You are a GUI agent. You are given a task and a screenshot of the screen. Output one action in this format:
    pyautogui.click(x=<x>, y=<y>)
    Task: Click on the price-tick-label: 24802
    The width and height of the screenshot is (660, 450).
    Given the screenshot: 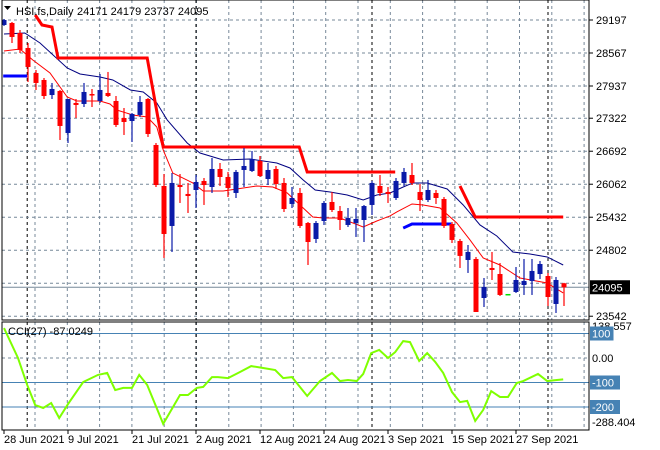 What is the action you would take?
    pyautogui.click(x=611, y=251)
    